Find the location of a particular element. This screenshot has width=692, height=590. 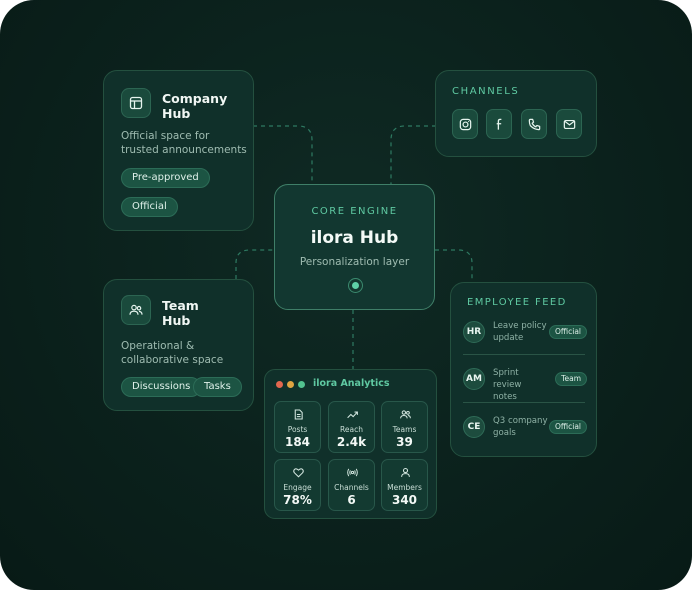

phone-icon is located at coordinates (534, 124).